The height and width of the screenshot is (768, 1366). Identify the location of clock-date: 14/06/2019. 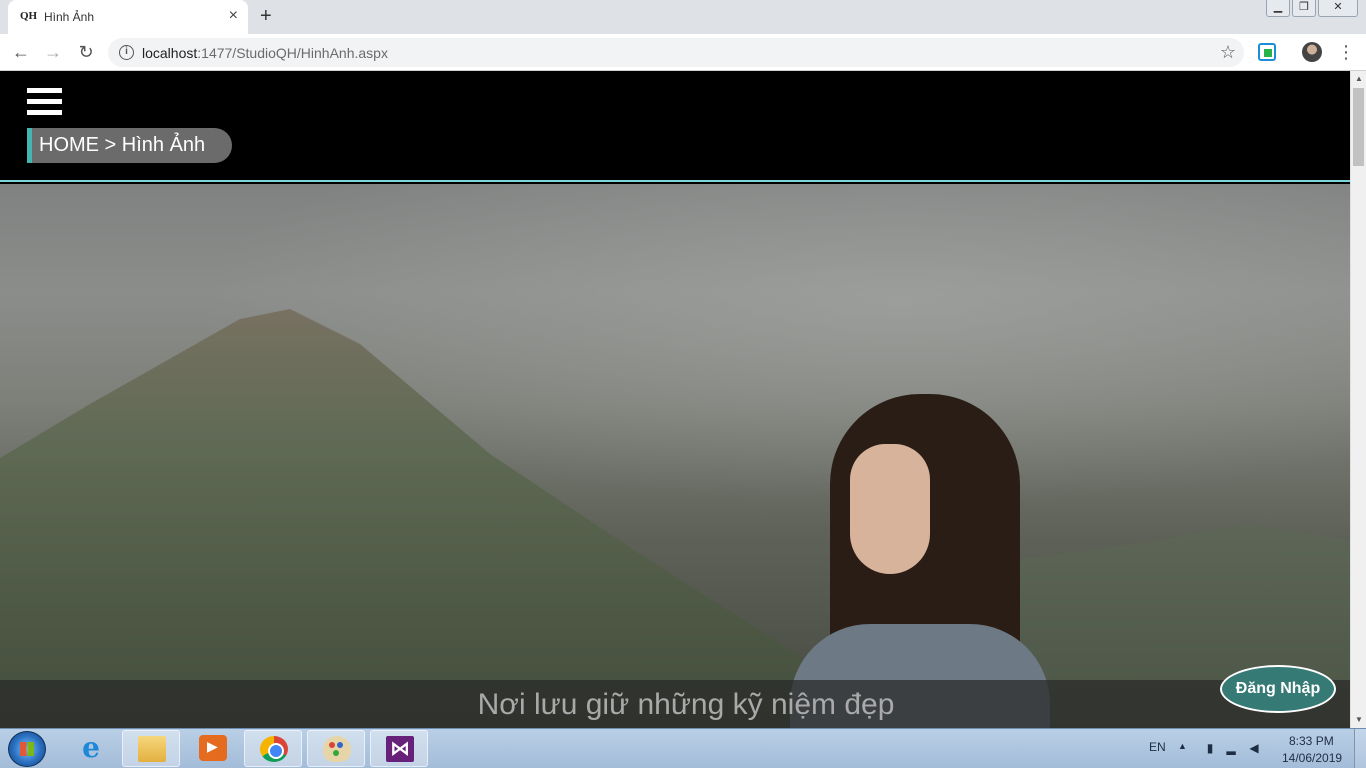
(1312, 758).